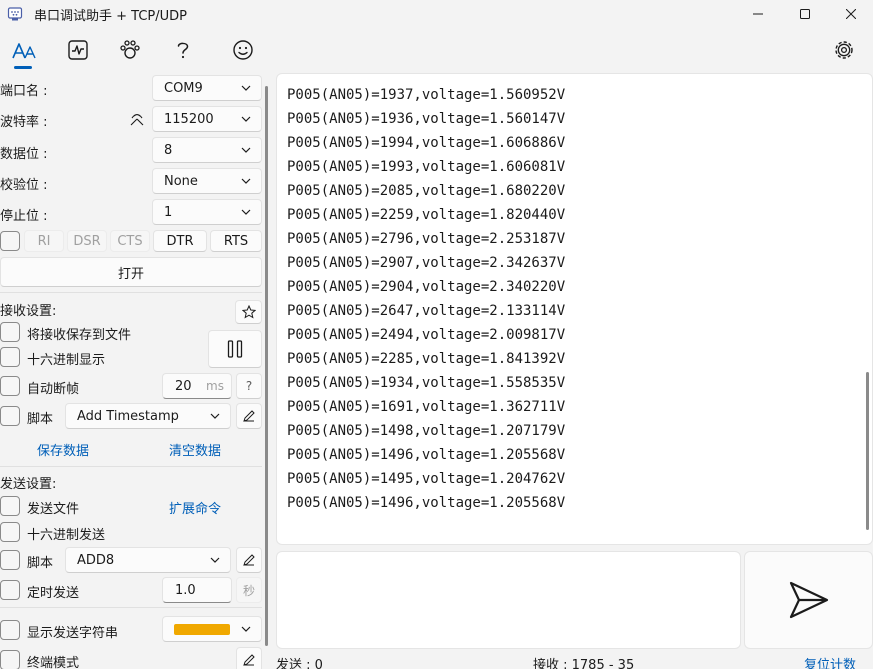 The height and width of the screenshot is (669, 873). I want to click on receive-log-line: P005(AN05)=2796,voltage=2.253187V, so click(426, 239).